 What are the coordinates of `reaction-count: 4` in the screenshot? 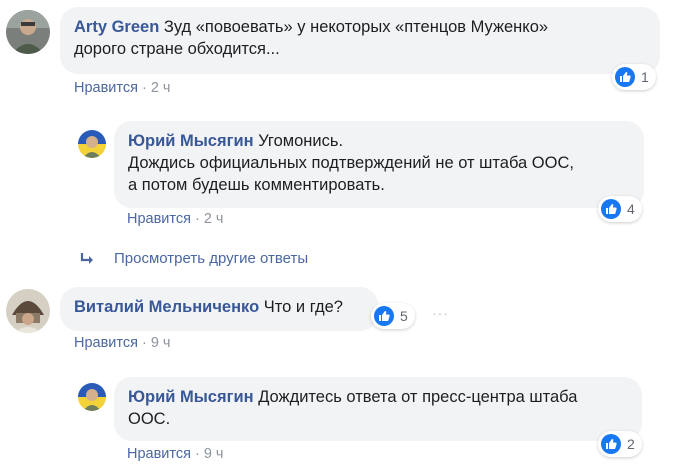 It's located at (631, 209).